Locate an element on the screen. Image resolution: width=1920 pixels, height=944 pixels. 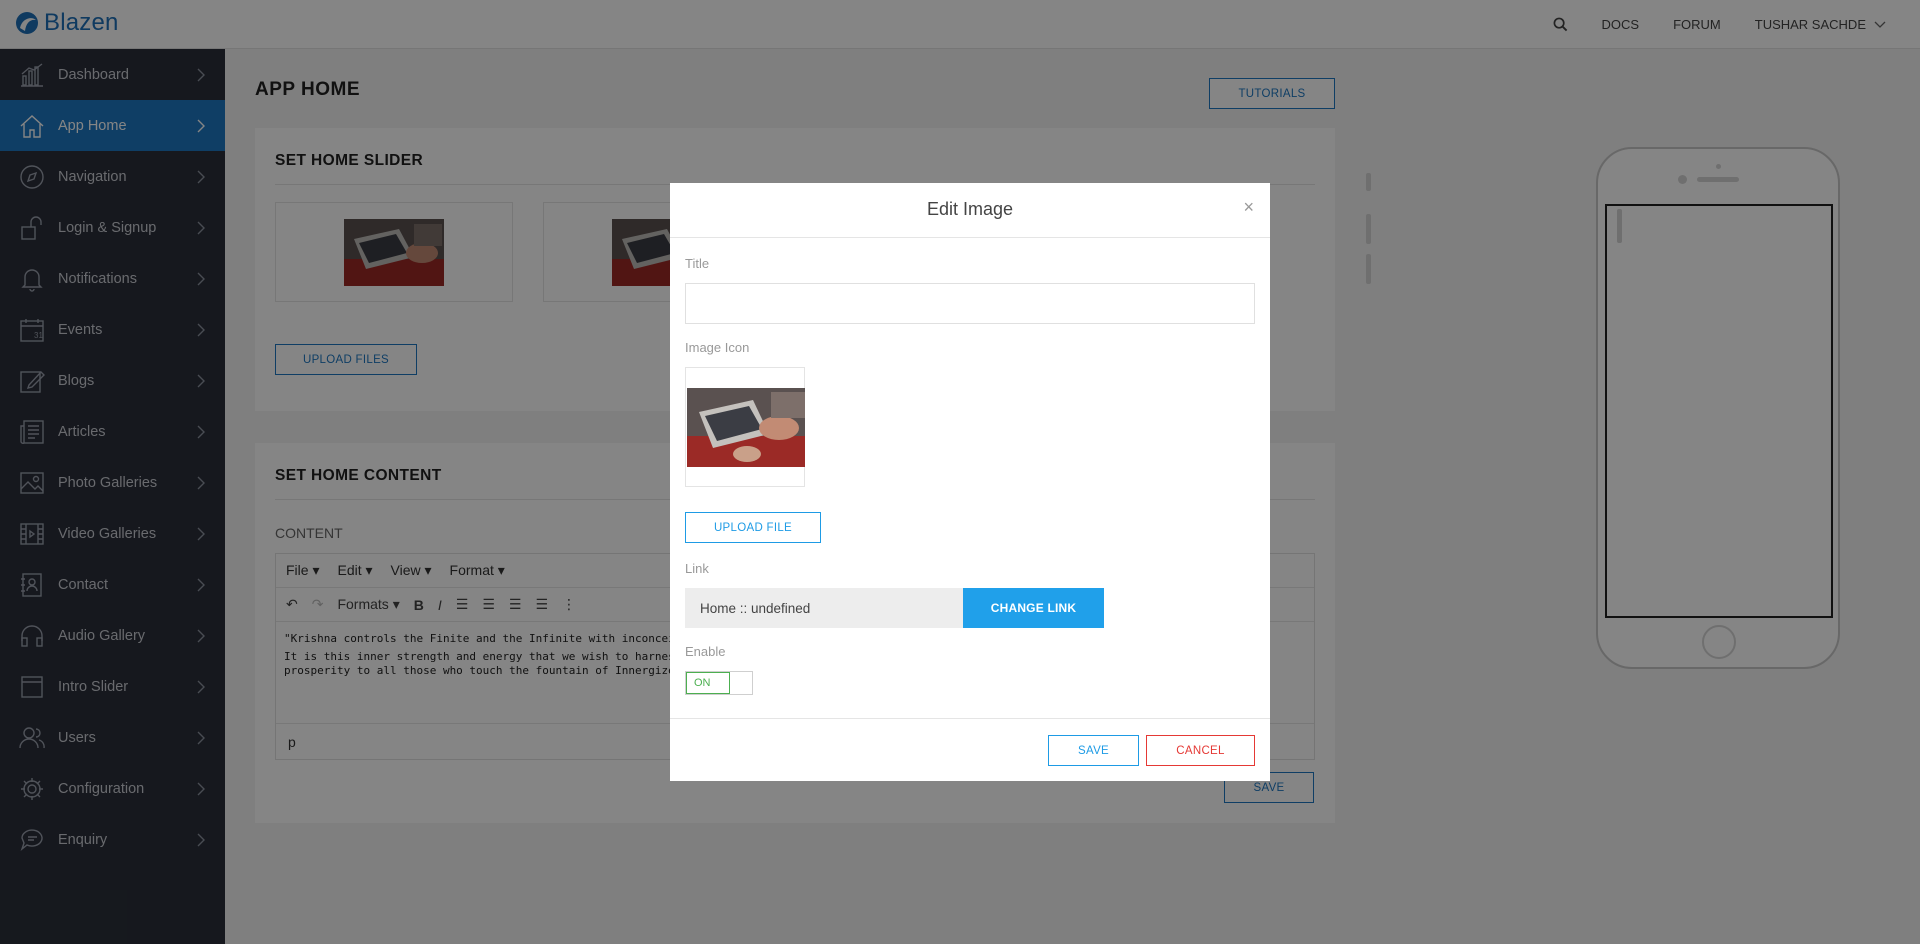
modal-header: Edit Image × is located at coordinates (970, 210).